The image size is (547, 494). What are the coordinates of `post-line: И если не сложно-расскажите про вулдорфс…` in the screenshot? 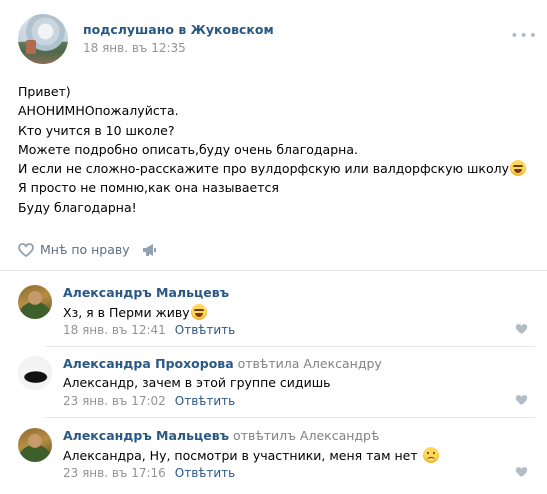 It's located at (263, 169).